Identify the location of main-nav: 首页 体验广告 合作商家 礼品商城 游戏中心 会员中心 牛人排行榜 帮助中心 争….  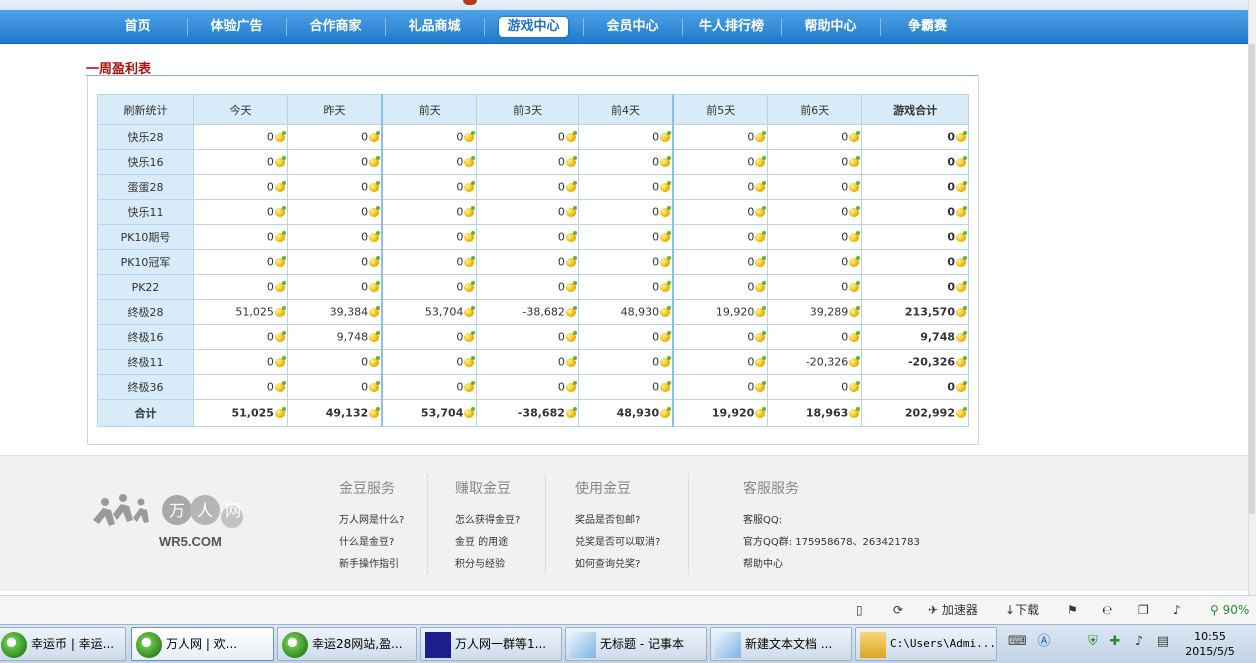
(624, 27).